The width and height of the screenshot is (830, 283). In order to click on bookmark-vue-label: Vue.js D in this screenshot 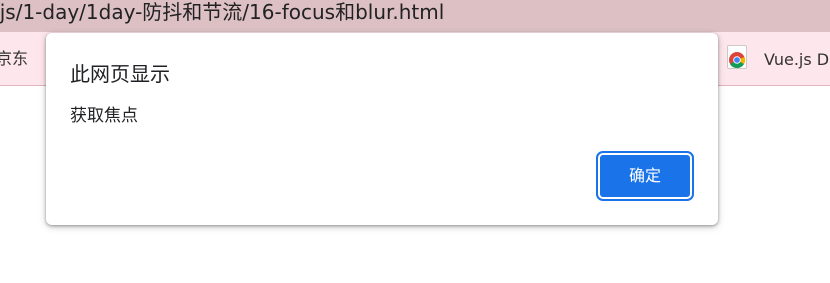, I will do `click(797, 59)`.